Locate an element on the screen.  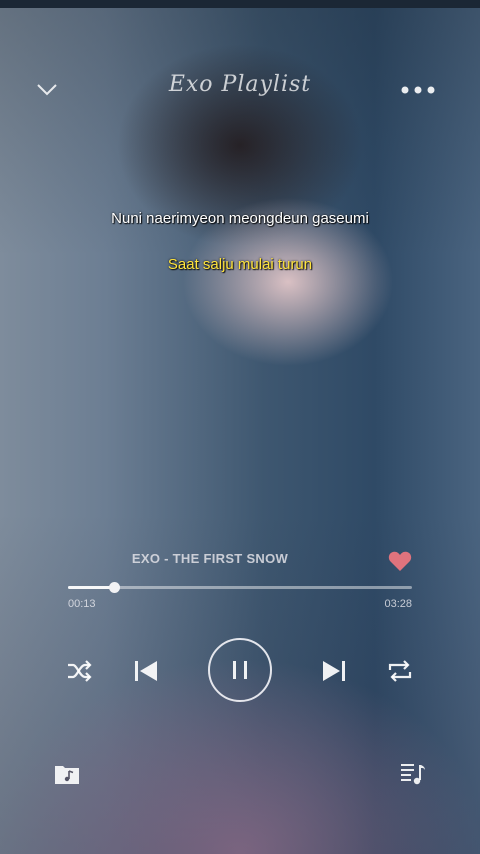
status-strip is located at coordinates (240, 4).